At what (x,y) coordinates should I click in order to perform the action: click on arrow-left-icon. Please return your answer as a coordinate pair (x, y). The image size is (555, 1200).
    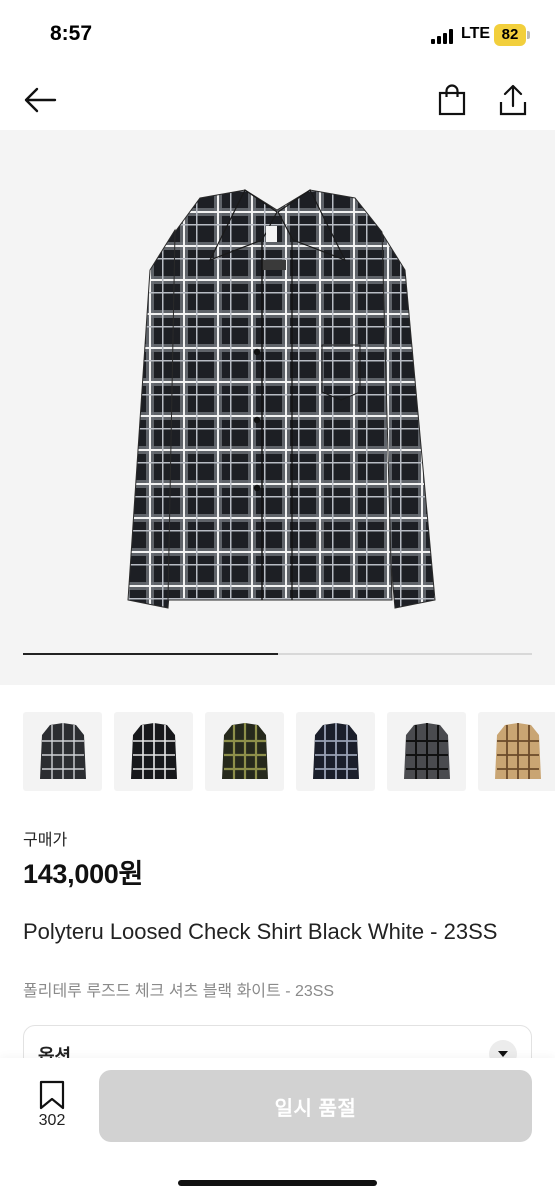
    Looking at the image, I should click on (40, 100).